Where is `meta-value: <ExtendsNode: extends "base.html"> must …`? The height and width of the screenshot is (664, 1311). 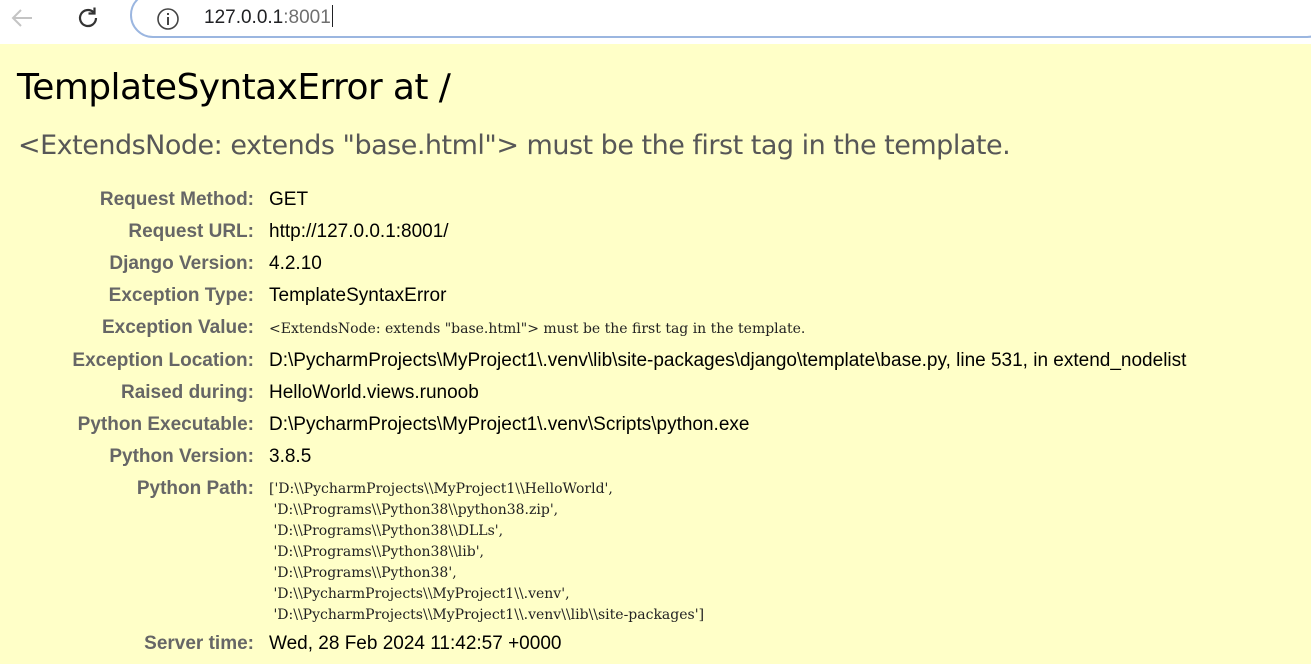 meta-value: <ExtendsNode: extends "base.html"> must … is located at coordinates (537, 329).